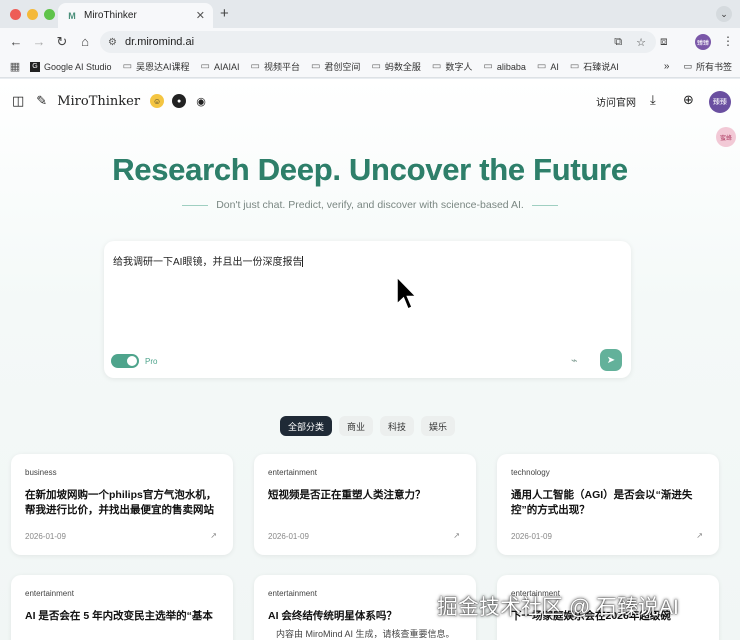 The image size is (740, 640). I want to click on pro-mode-toggle, so click(125, 361).